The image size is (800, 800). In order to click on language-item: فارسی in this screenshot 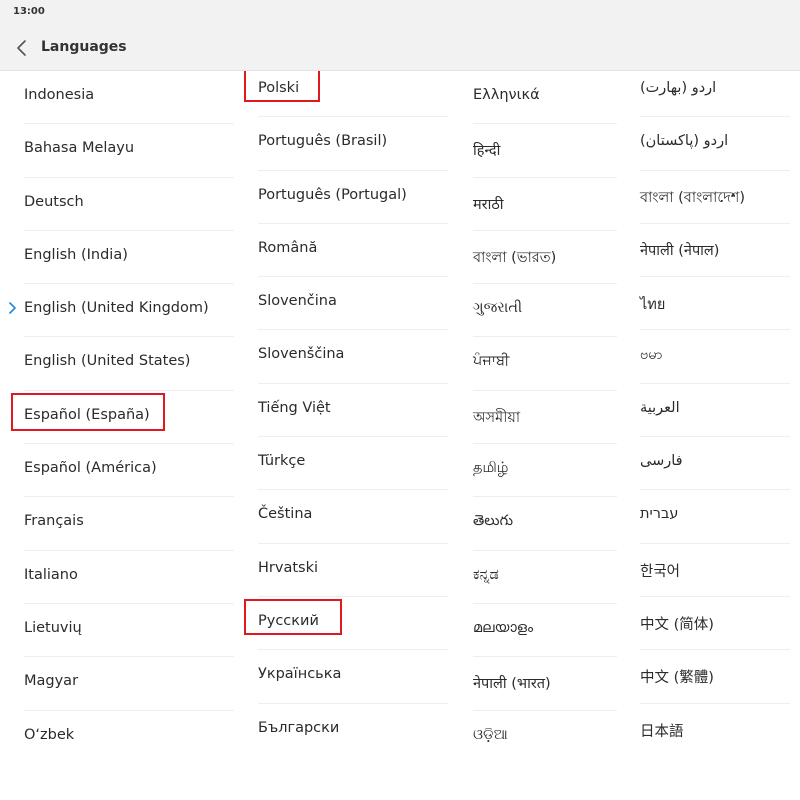, I will do `click(715, 464)`.